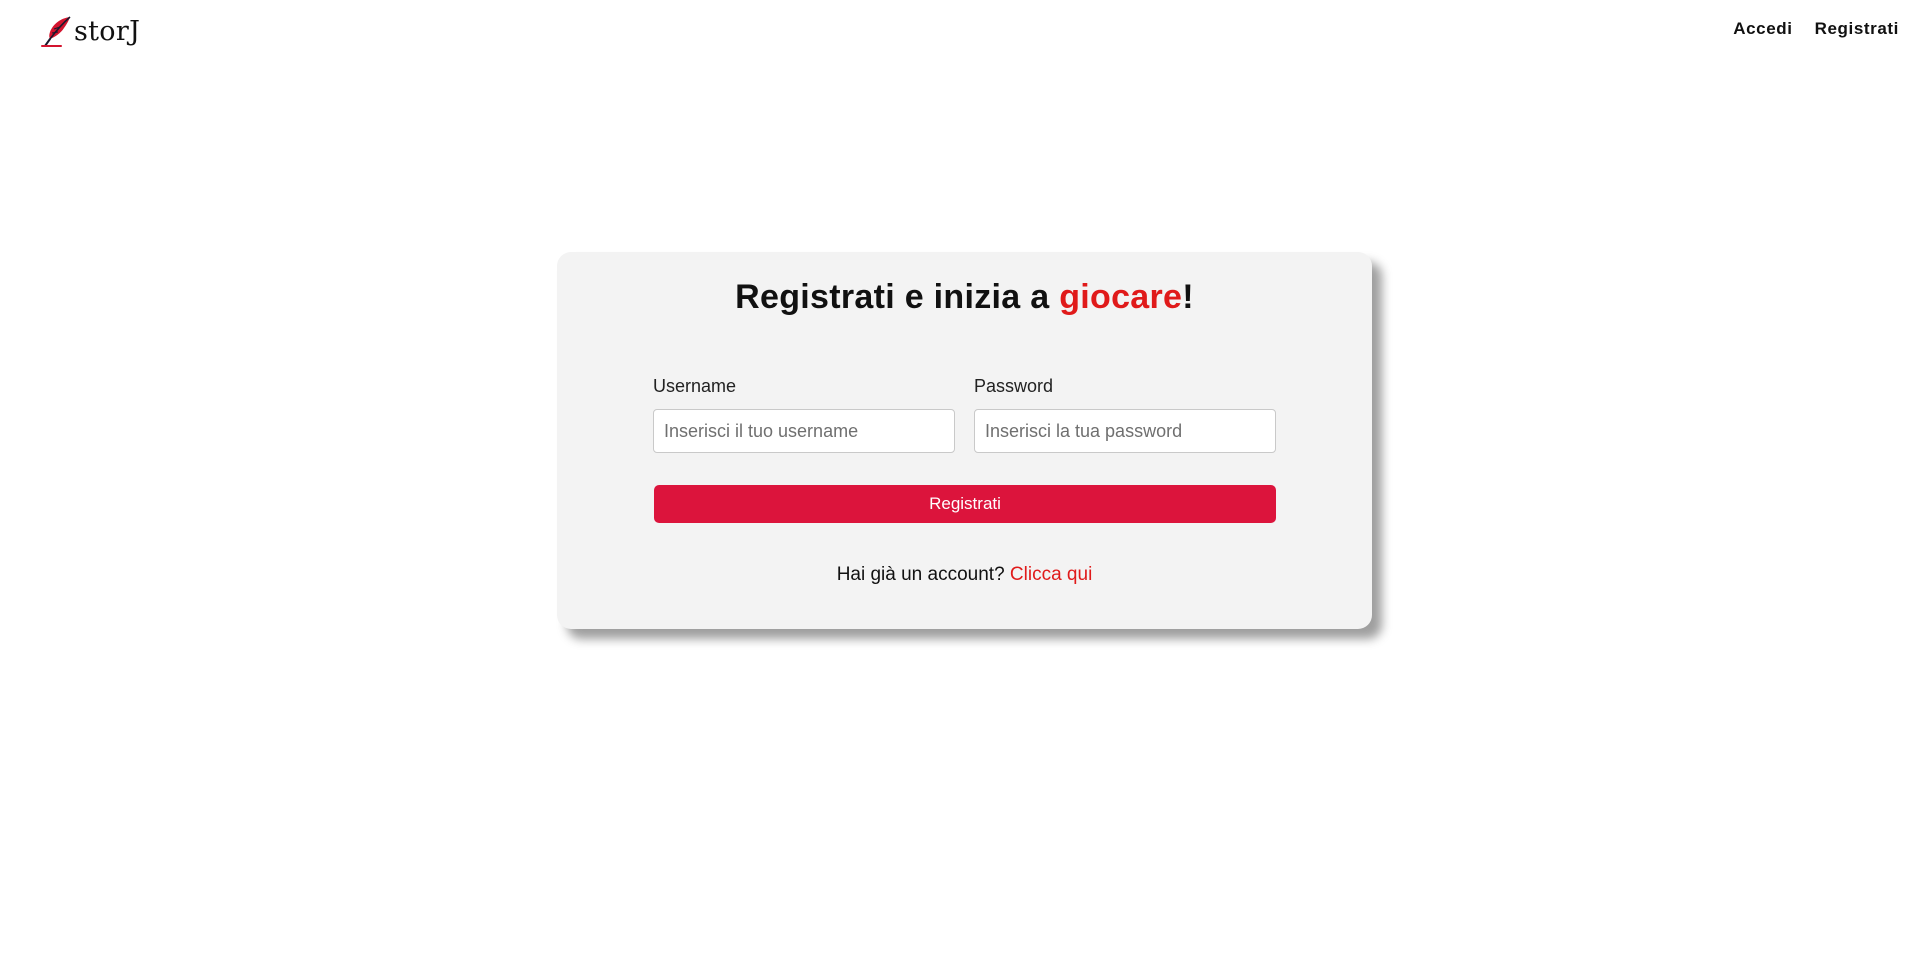  Describe the element at coordinates (804, 431) in the screenshot. I see `username-input` at that location.